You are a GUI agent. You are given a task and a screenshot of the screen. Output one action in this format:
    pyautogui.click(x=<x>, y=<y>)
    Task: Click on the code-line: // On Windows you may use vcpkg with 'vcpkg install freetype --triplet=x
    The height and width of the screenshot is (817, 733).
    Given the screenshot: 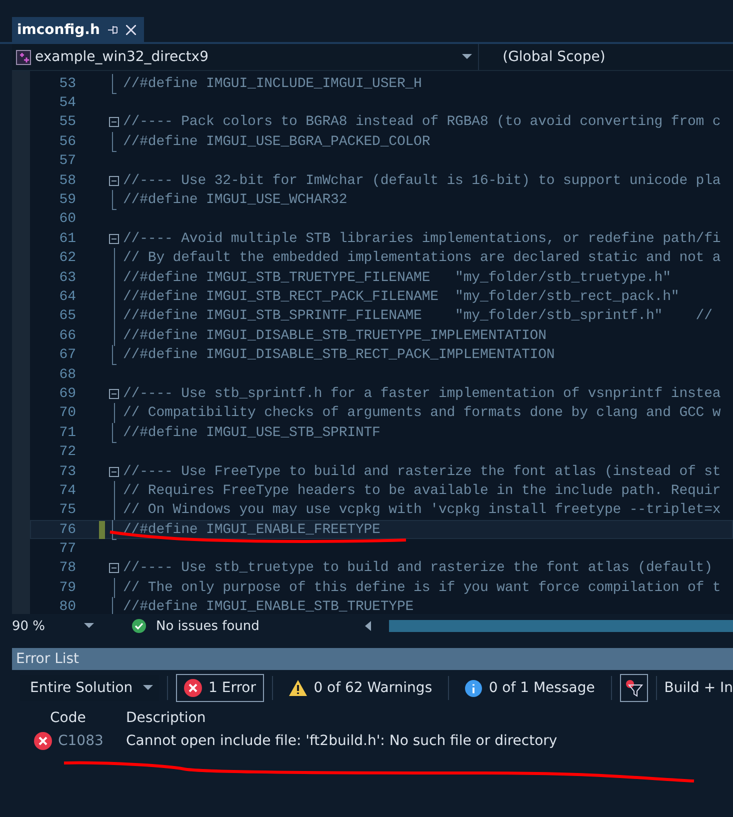 What is the action you would take?
    pyautogui.click(x=422, y=510)
    